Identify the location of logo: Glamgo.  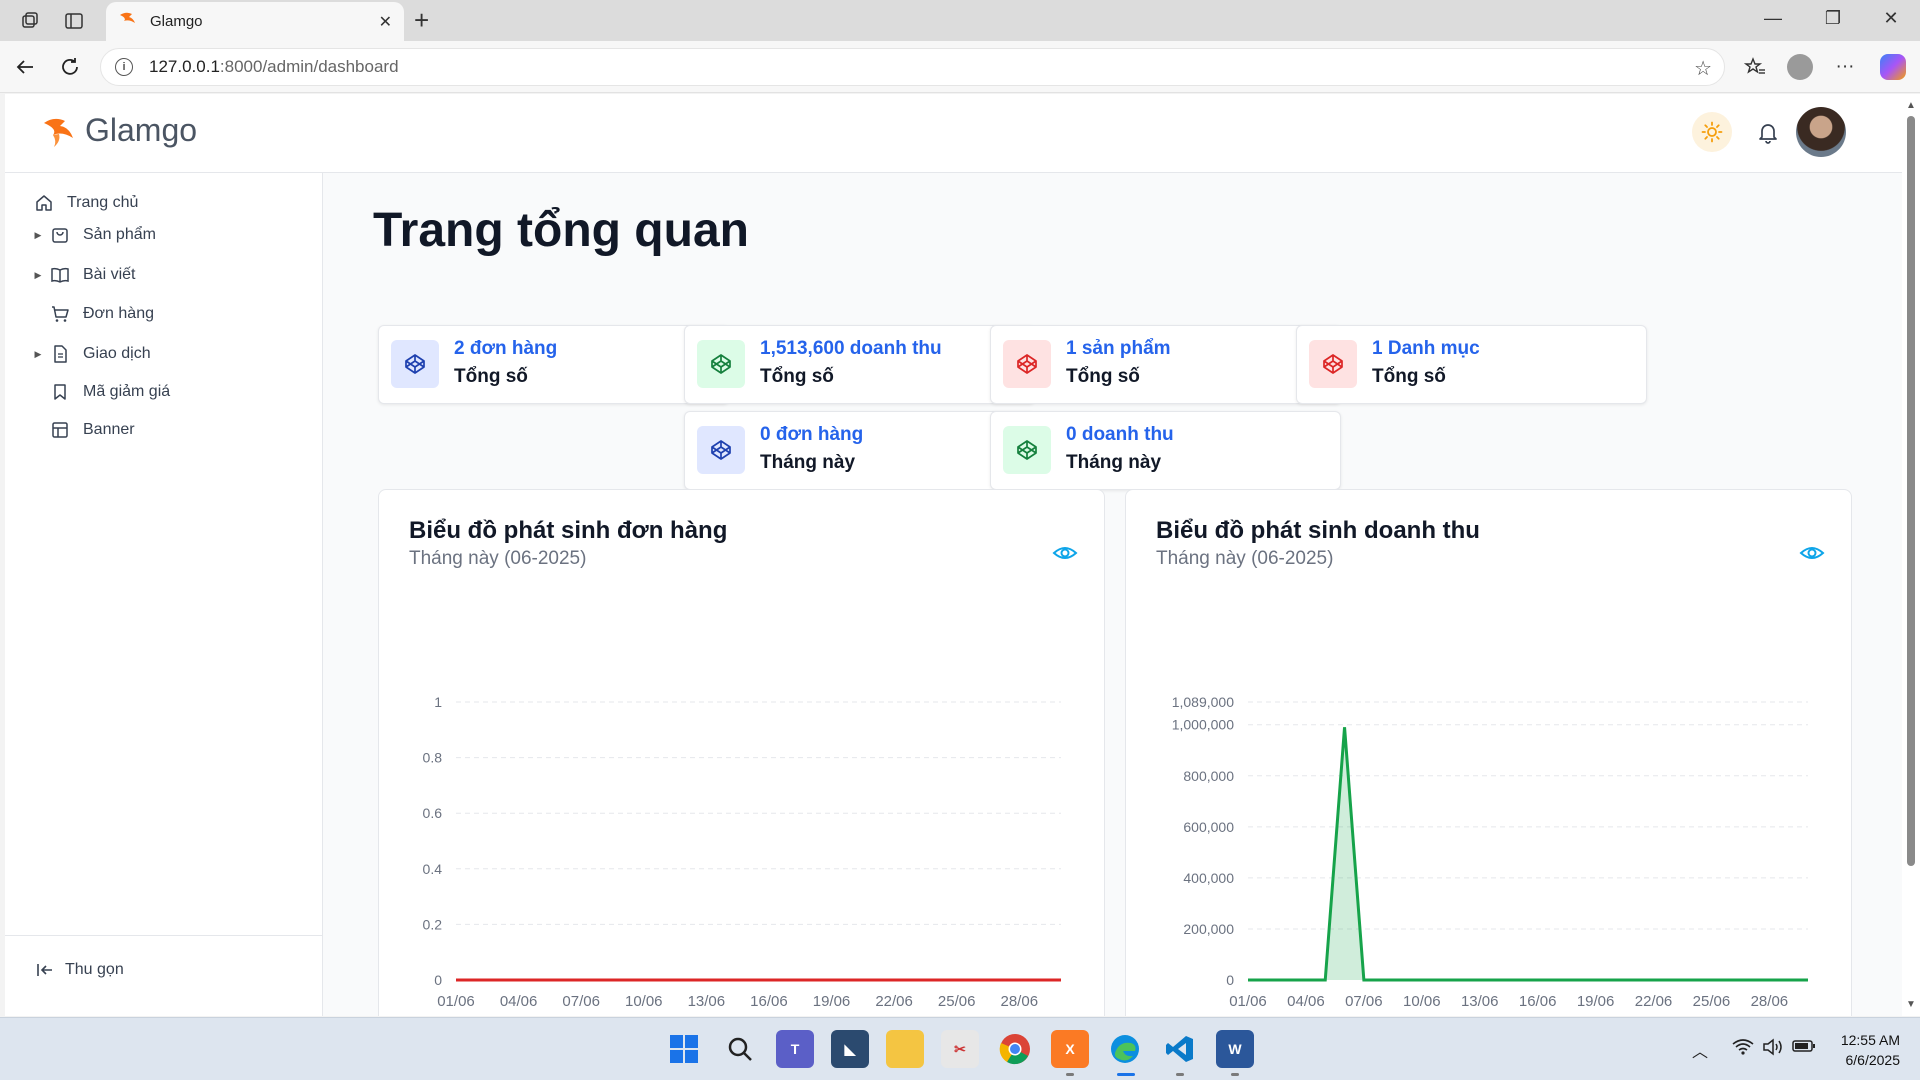
(119, 130).